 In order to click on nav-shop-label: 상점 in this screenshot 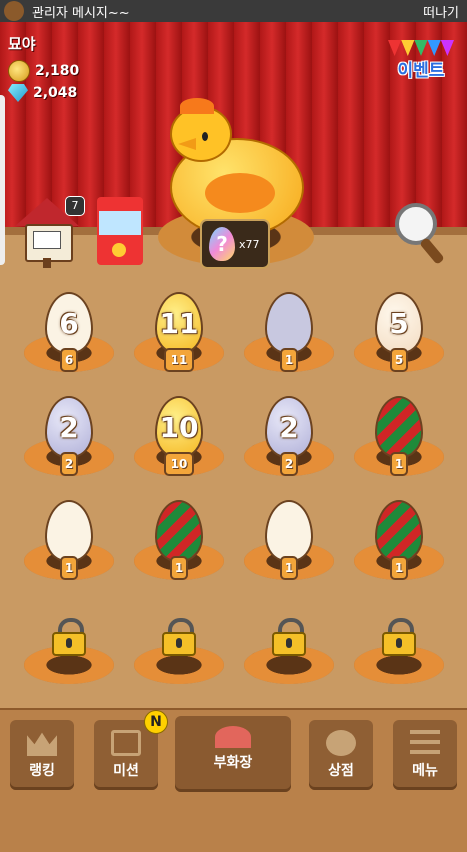, I will do `click(341, 771)`.